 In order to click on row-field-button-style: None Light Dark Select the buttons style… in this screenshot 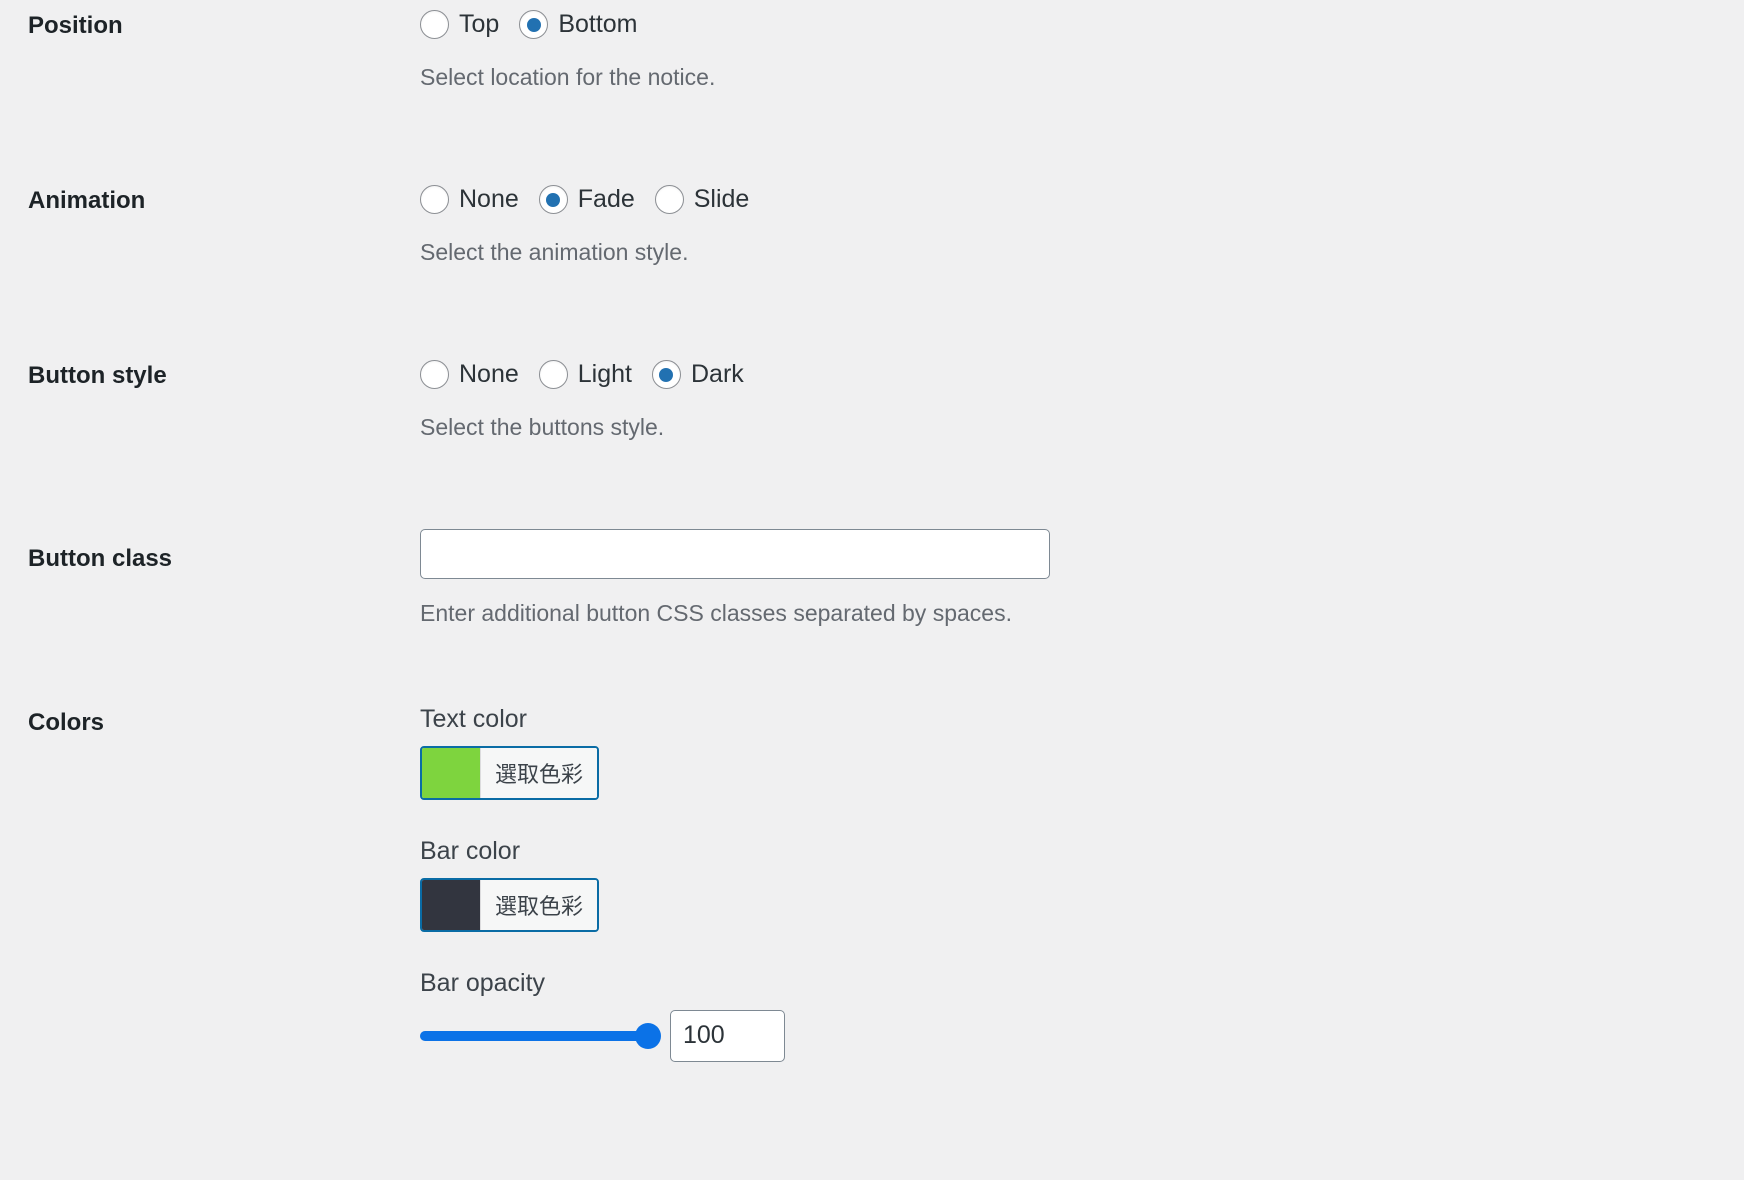, I will do `click(1082, 401)`.